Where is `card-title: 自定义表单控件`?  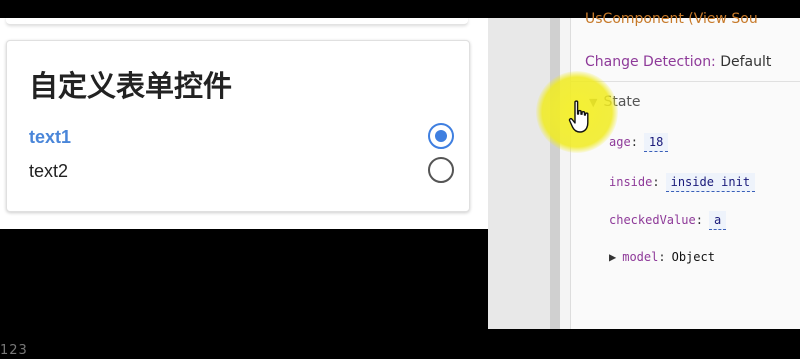
card-title: 自定义表单控件 is located at coordinates (131, 87).